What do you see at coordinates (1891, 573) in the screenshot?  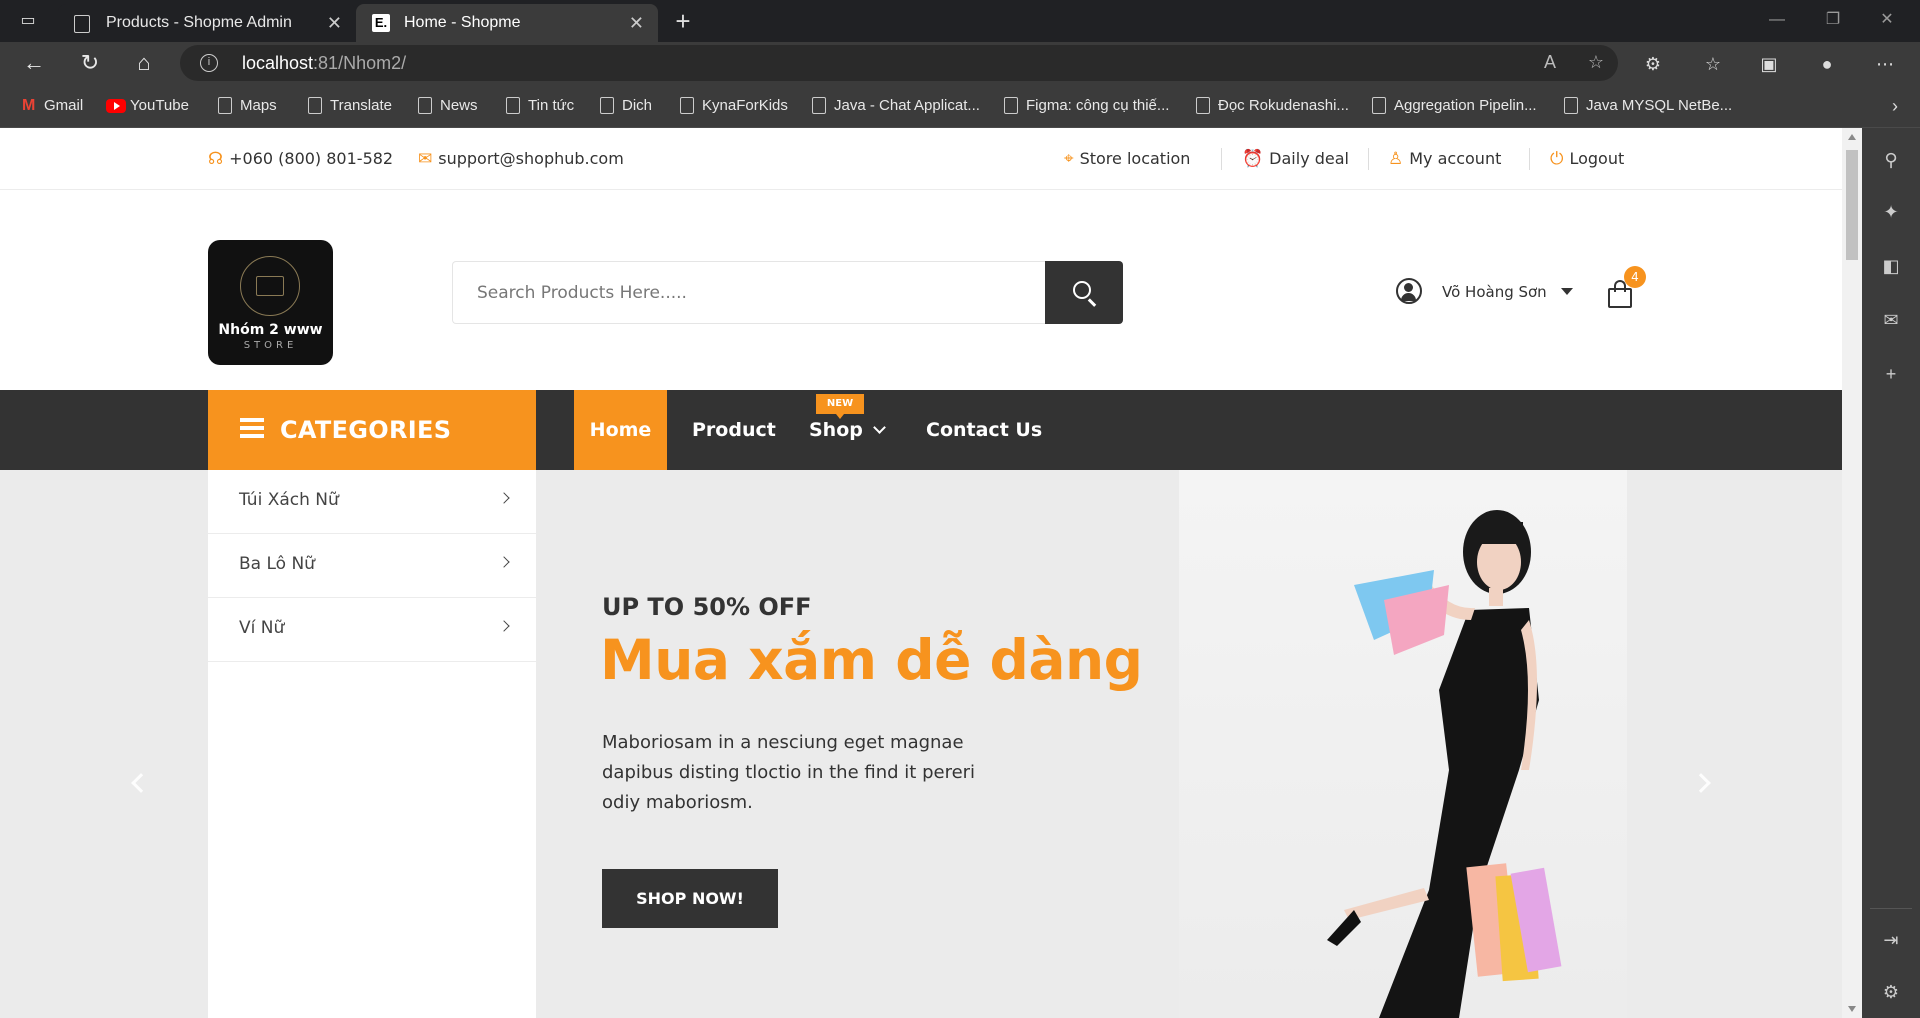 I see `browser-side-panel: ⚲ ✦ ◧ ✉ + ⇥ ⚙` at bounding box center [1891, 573].